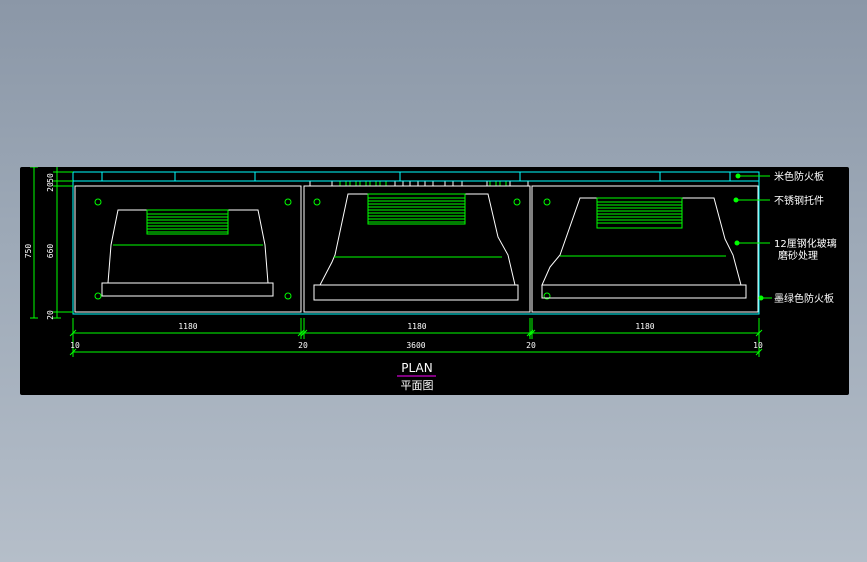 The height and width of the screenshot is (562, 867). Describe the element at coordinates (419, 183) in the screenshot. I see `bracket-strip` at that location.